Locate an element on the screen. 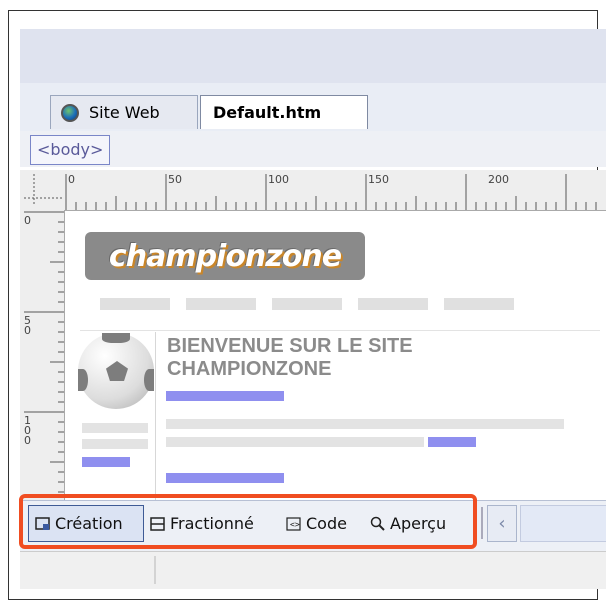 The width and height of the screenshot is (606, 608). vertical-ruler-ticks is located at coordinates (44, 352).